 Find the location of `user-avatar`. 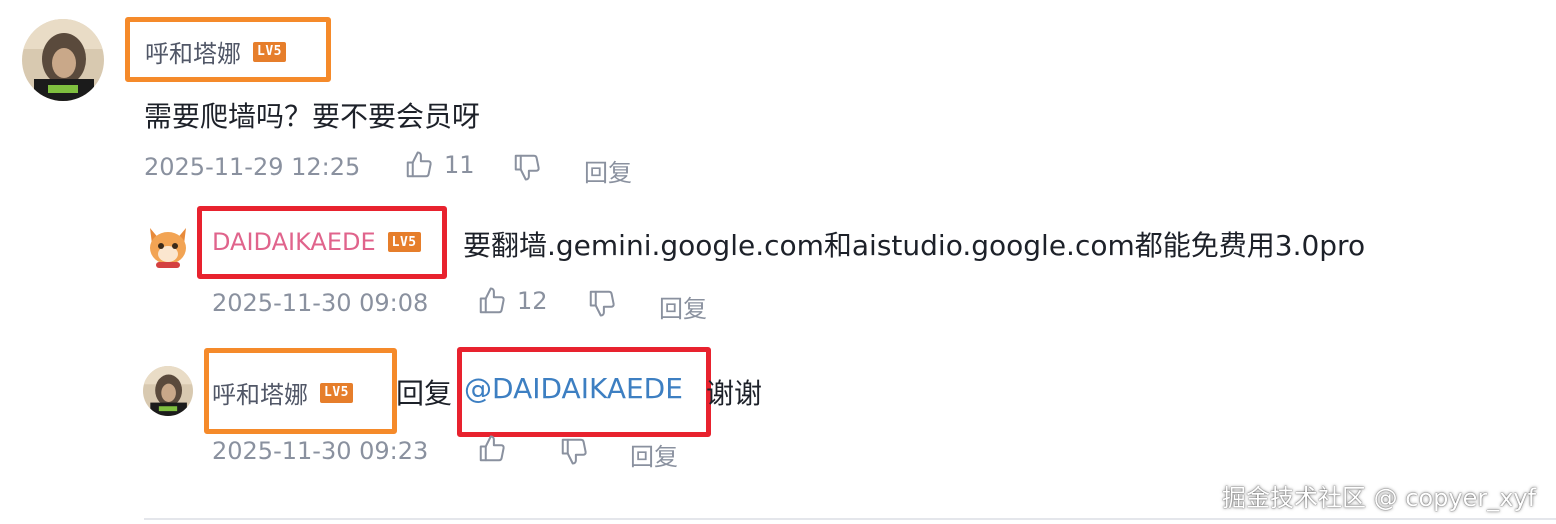

user-avatar is located at coordinates (63, 60).